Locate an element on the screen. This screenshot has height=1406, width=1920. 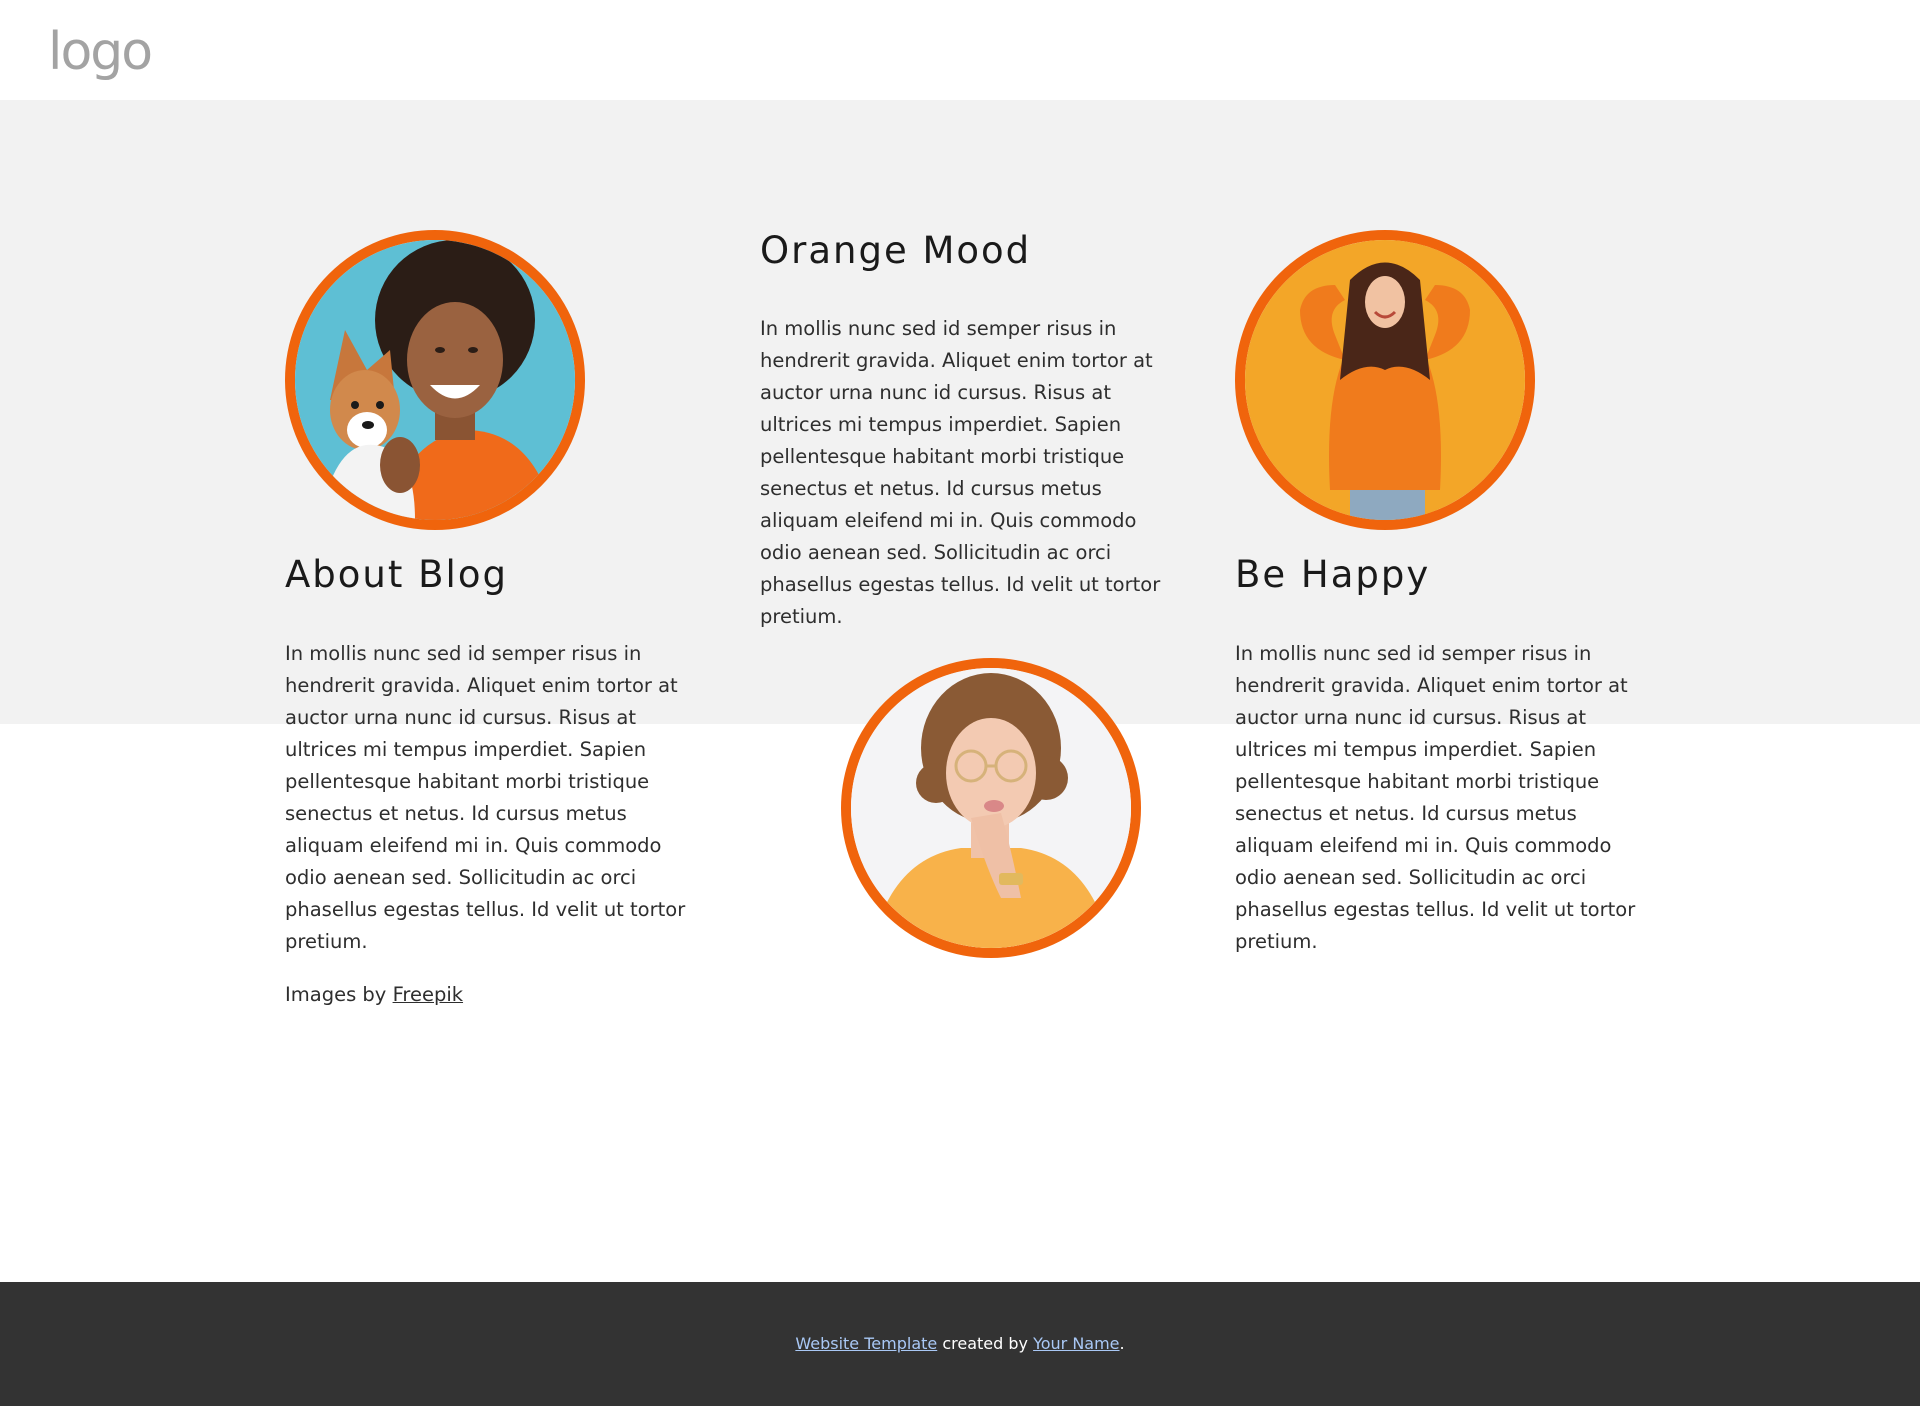
site-logo: logo is located at coordinates (100, 52).